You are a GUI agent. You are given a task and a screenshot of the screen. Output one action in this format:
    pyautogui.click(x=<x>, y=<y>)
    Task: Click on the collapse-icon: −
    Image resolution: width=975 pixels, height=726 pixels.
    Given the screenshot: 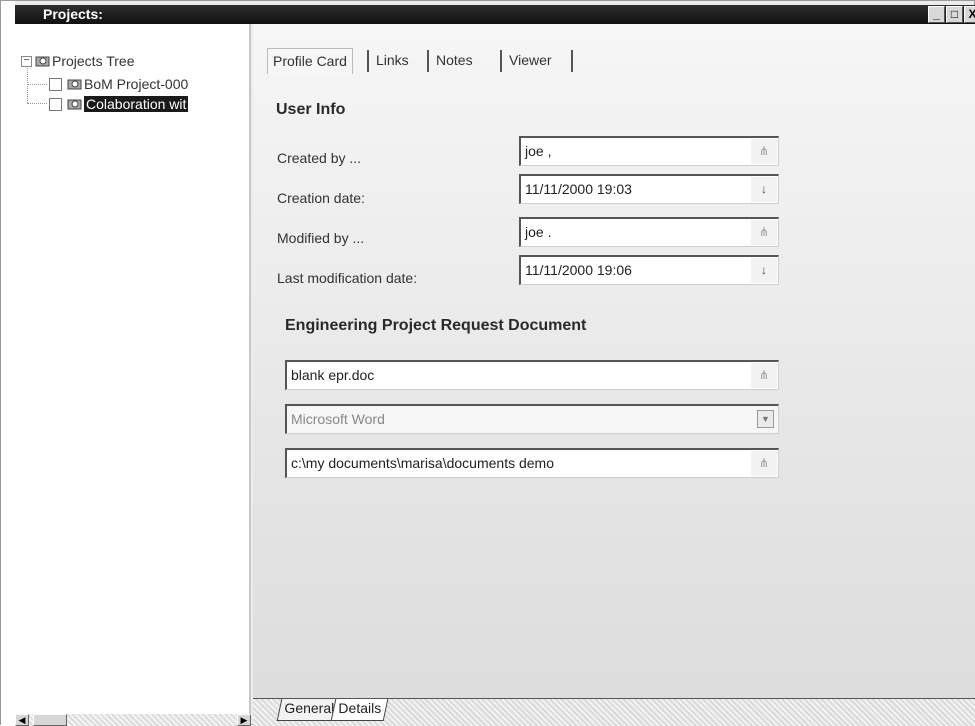 What is the action you would take?
    pyautogui.click(x=26, y=61)
    